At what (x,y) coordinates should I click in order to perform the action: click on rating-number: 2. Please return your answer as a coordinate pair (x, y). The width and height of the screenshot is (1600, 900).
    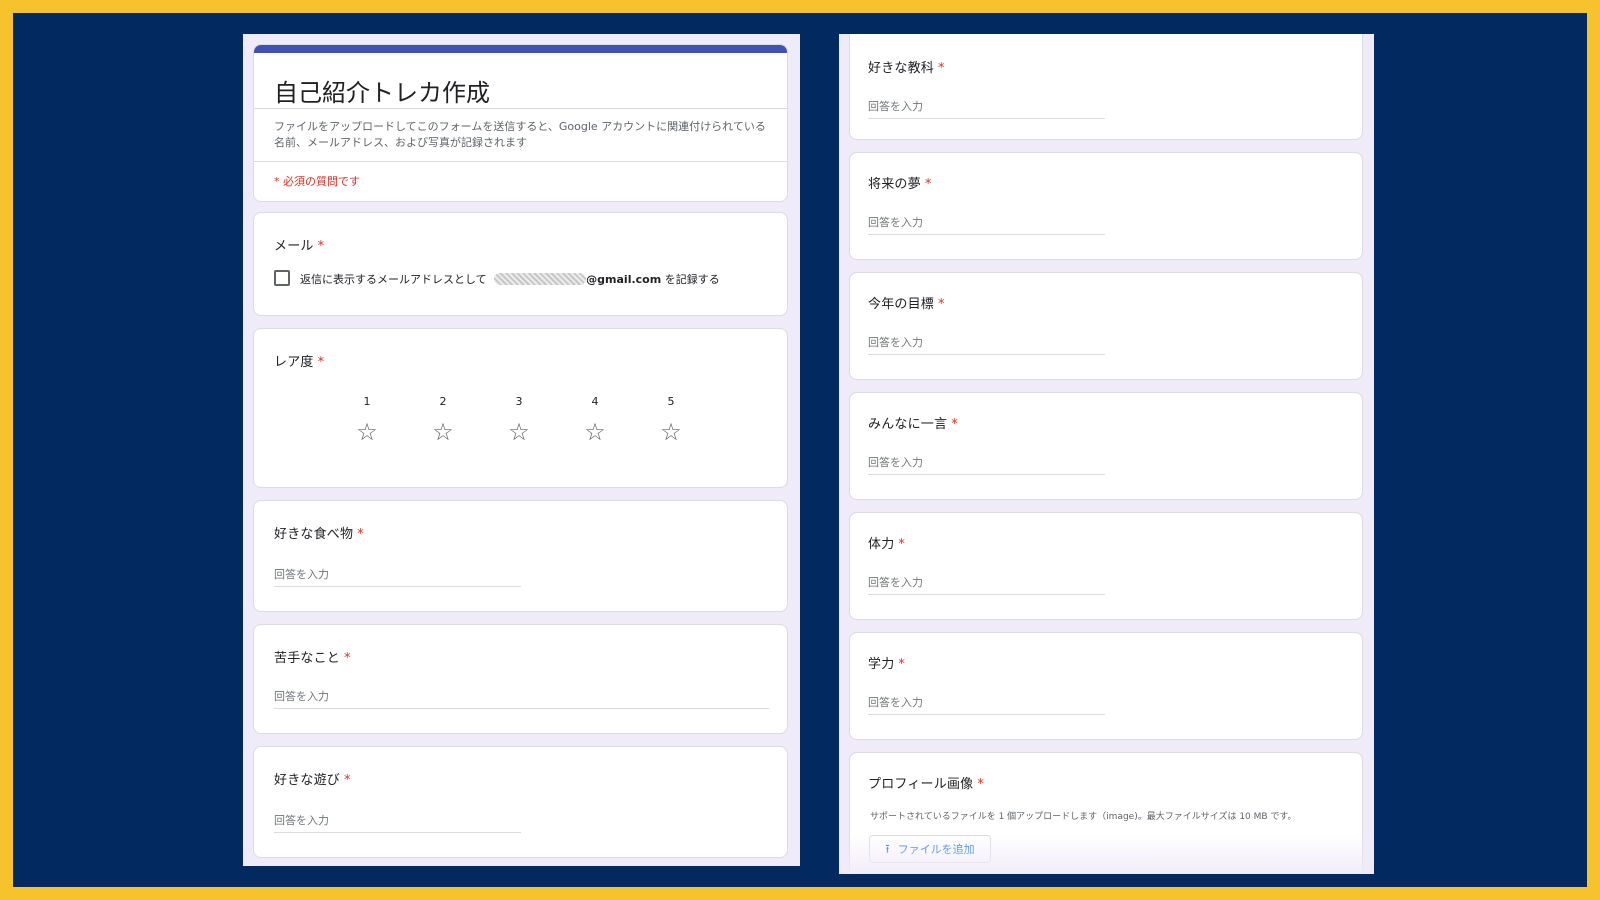
    Looking at the image, I should click on (443, 401).